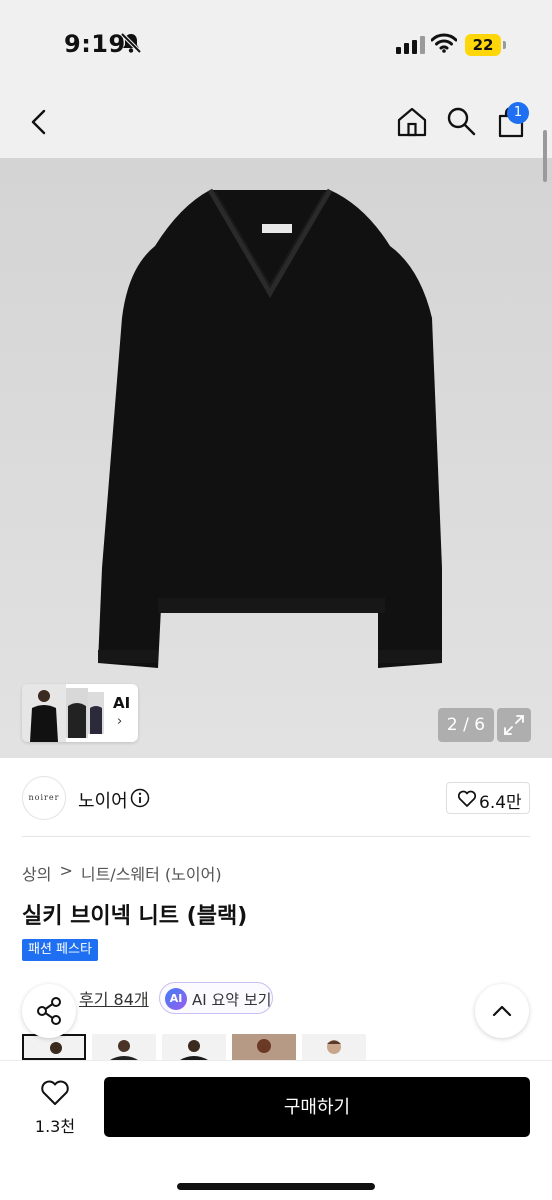 This screenshot has width=552, height=1200. Describe the element at coordinates (545, 156) in the screenshot. I see `scroll-indicator` at that location.